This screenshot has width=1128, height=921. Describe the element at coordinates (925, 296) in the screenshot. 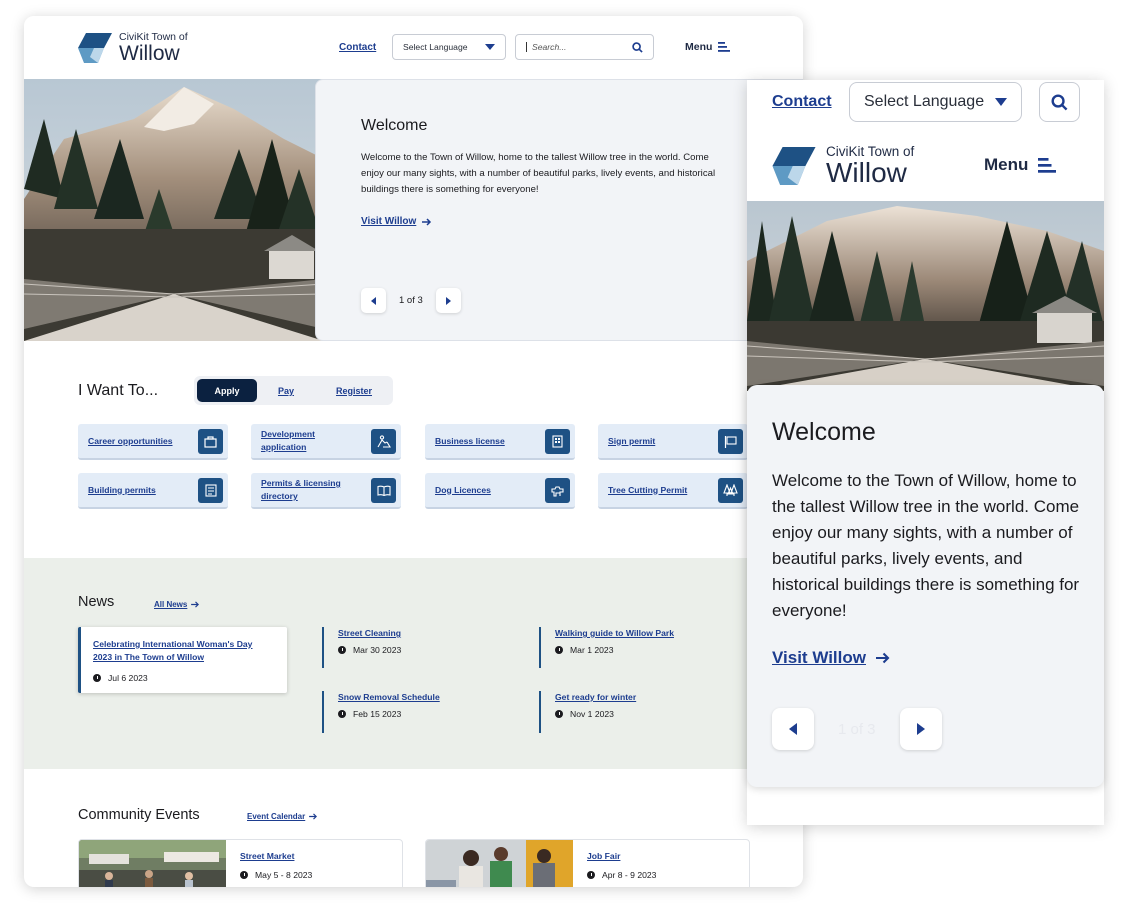

I see `mobile-hero-image` at that location.